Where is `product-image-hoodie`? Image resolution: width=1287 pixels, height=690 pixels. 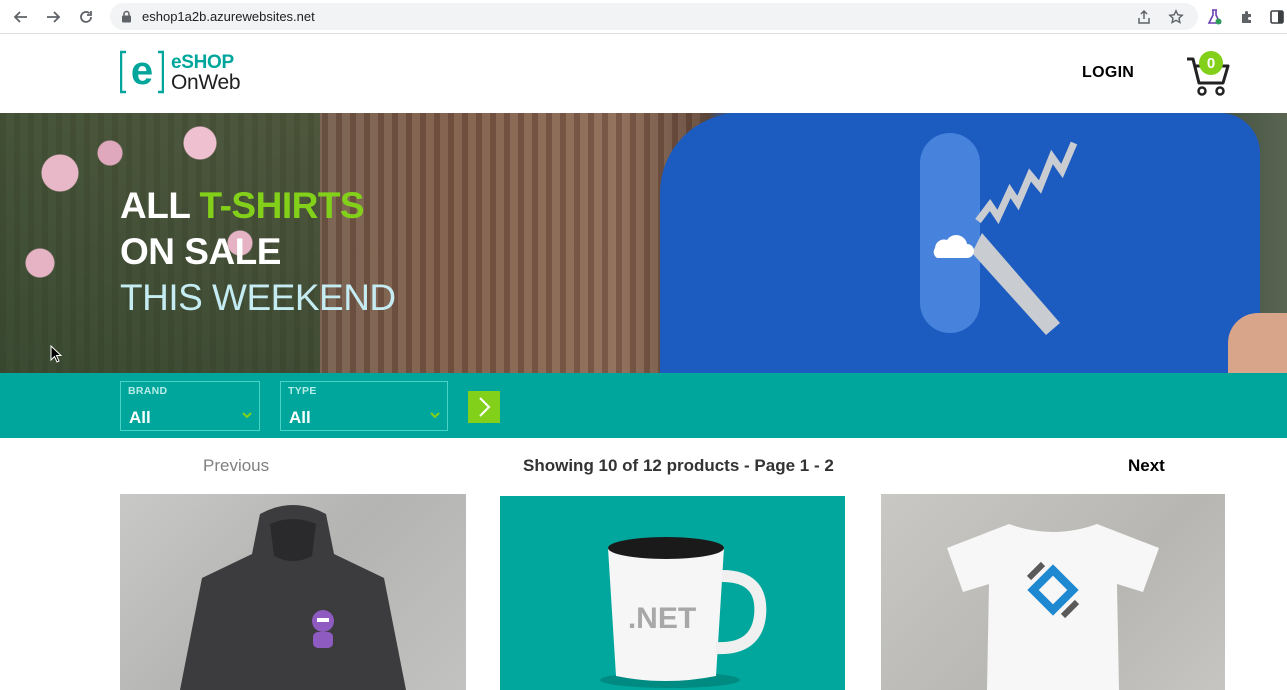
product-image-hoodie is located at coordinates (293, 592).